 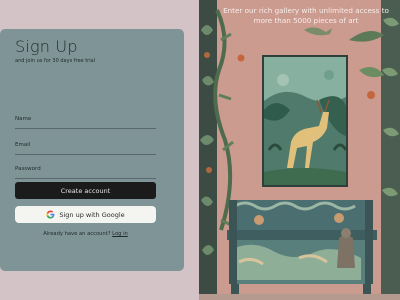 What do you see at coordinates (55, 61) in the screenshot?
I see `page-subtitle: and join us for 30 days free trial` at bounding box center [55, 61].